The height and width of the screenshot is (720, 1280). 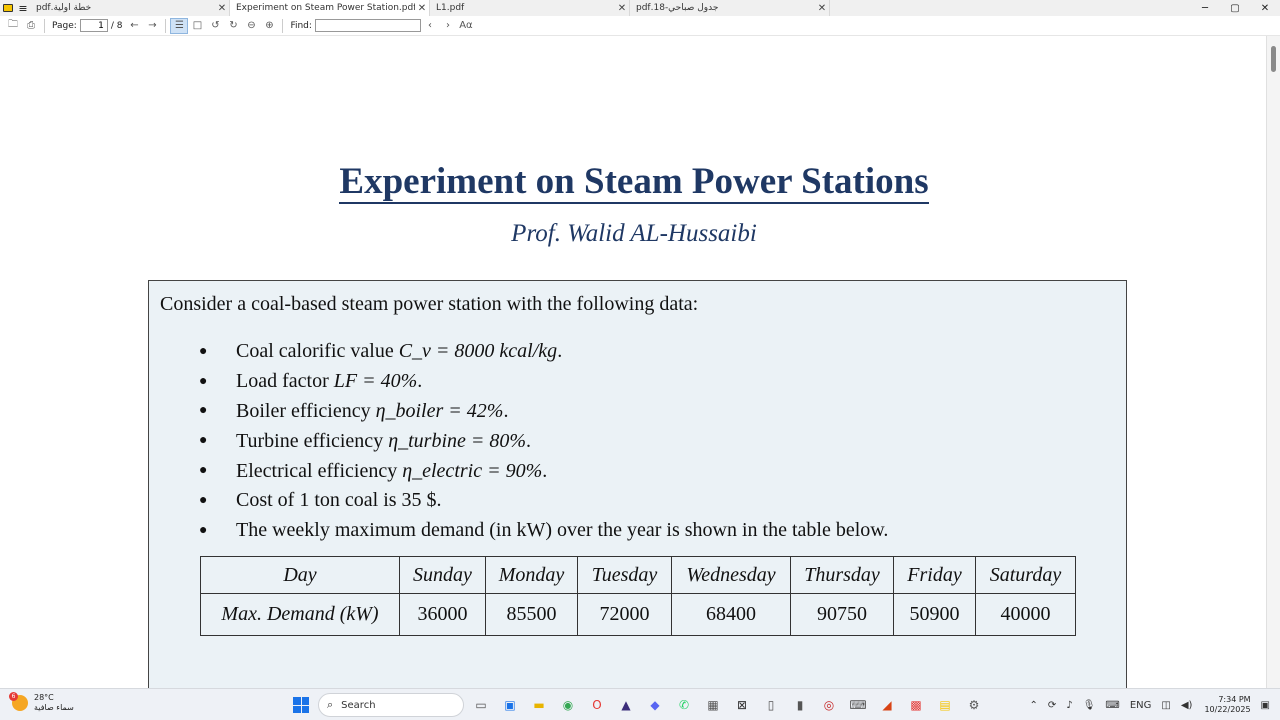 What do you see at coordinates (448, 26) in the screenshot?
I see `find-next-icon: ›` at bounding box center [448, 26].